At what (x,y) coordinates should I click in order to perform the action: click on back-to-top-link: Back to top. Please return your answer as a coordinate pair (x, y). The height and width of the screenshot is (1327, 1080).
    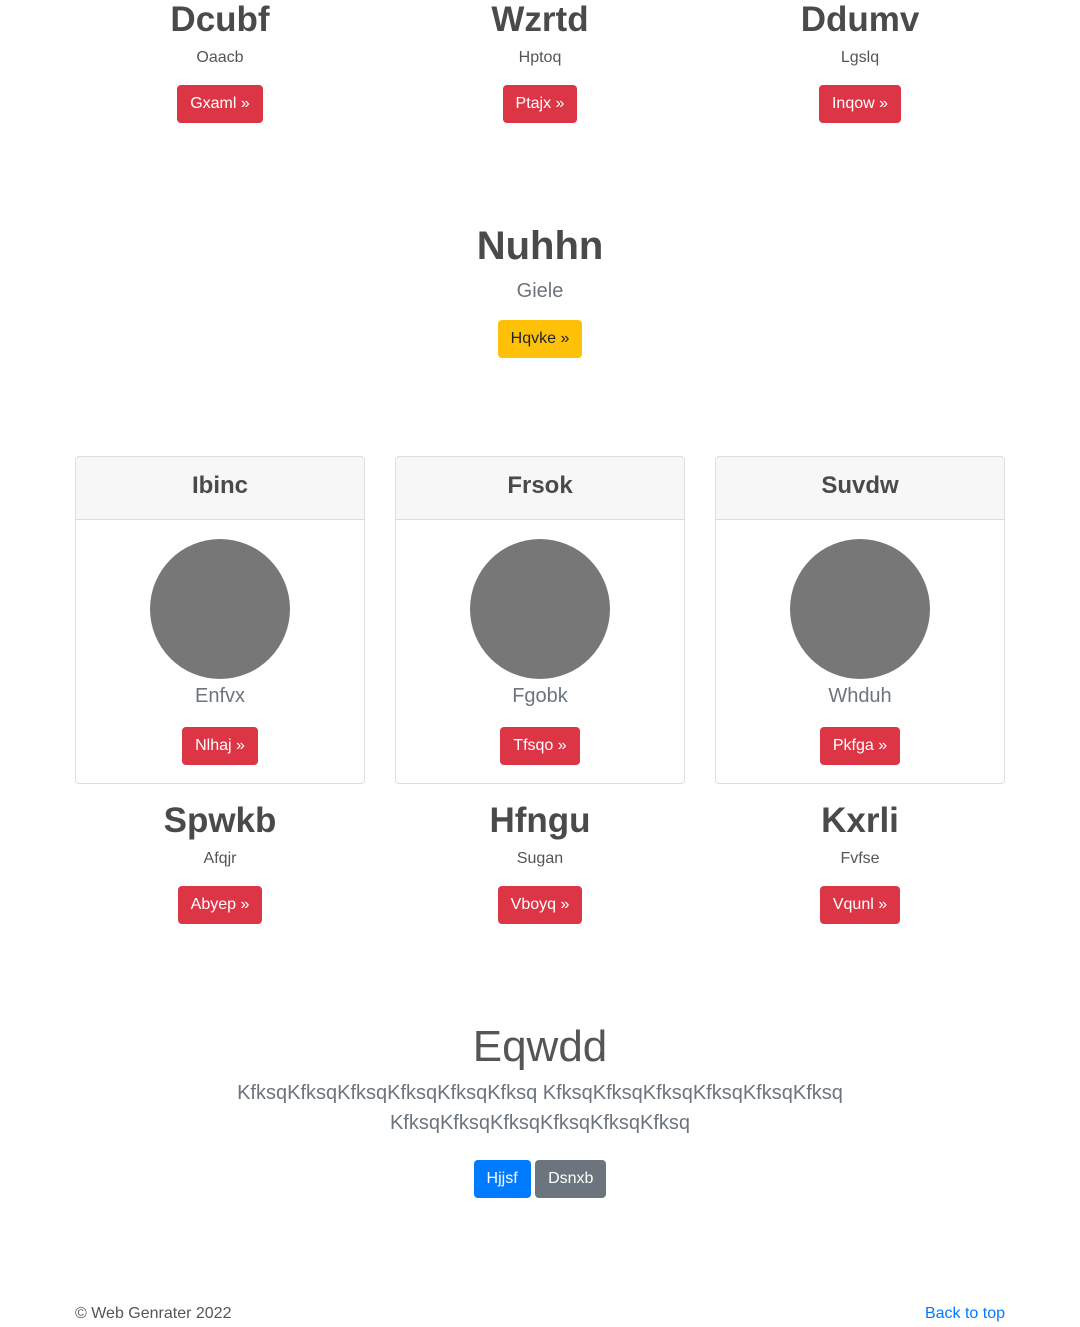
    Looking at the image, I should click on (965, 1314).